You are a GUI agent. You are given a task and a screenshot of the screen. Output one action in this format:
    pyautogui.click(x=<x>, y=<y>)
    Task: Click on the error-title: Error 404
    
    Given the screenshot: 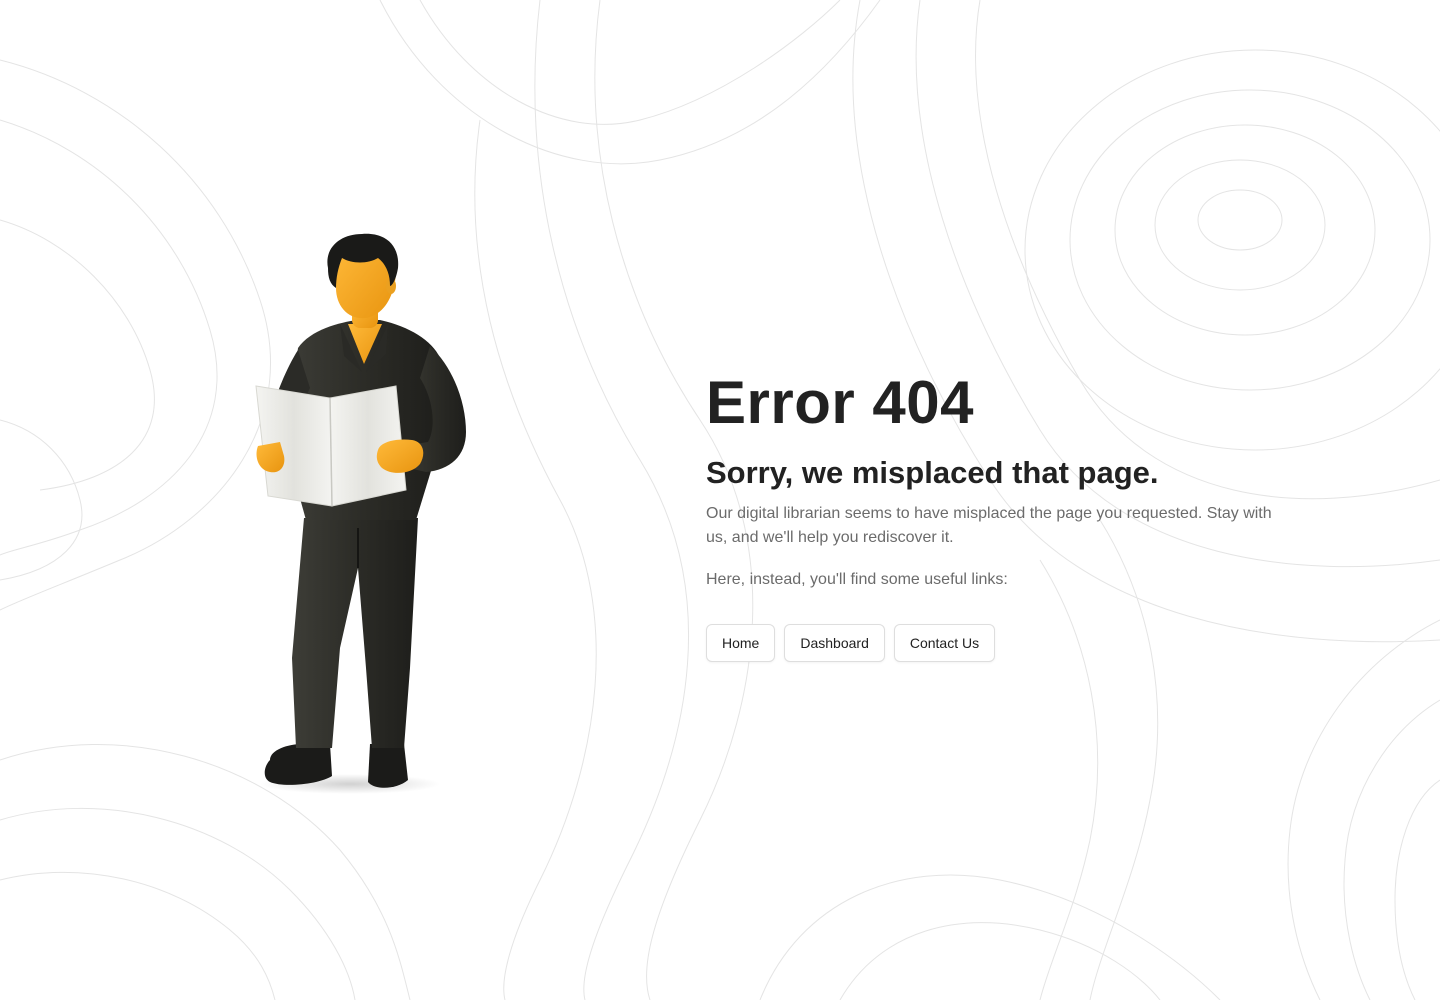 What is the action you would take?
    pyautogui.click(x=840, y=402)
    